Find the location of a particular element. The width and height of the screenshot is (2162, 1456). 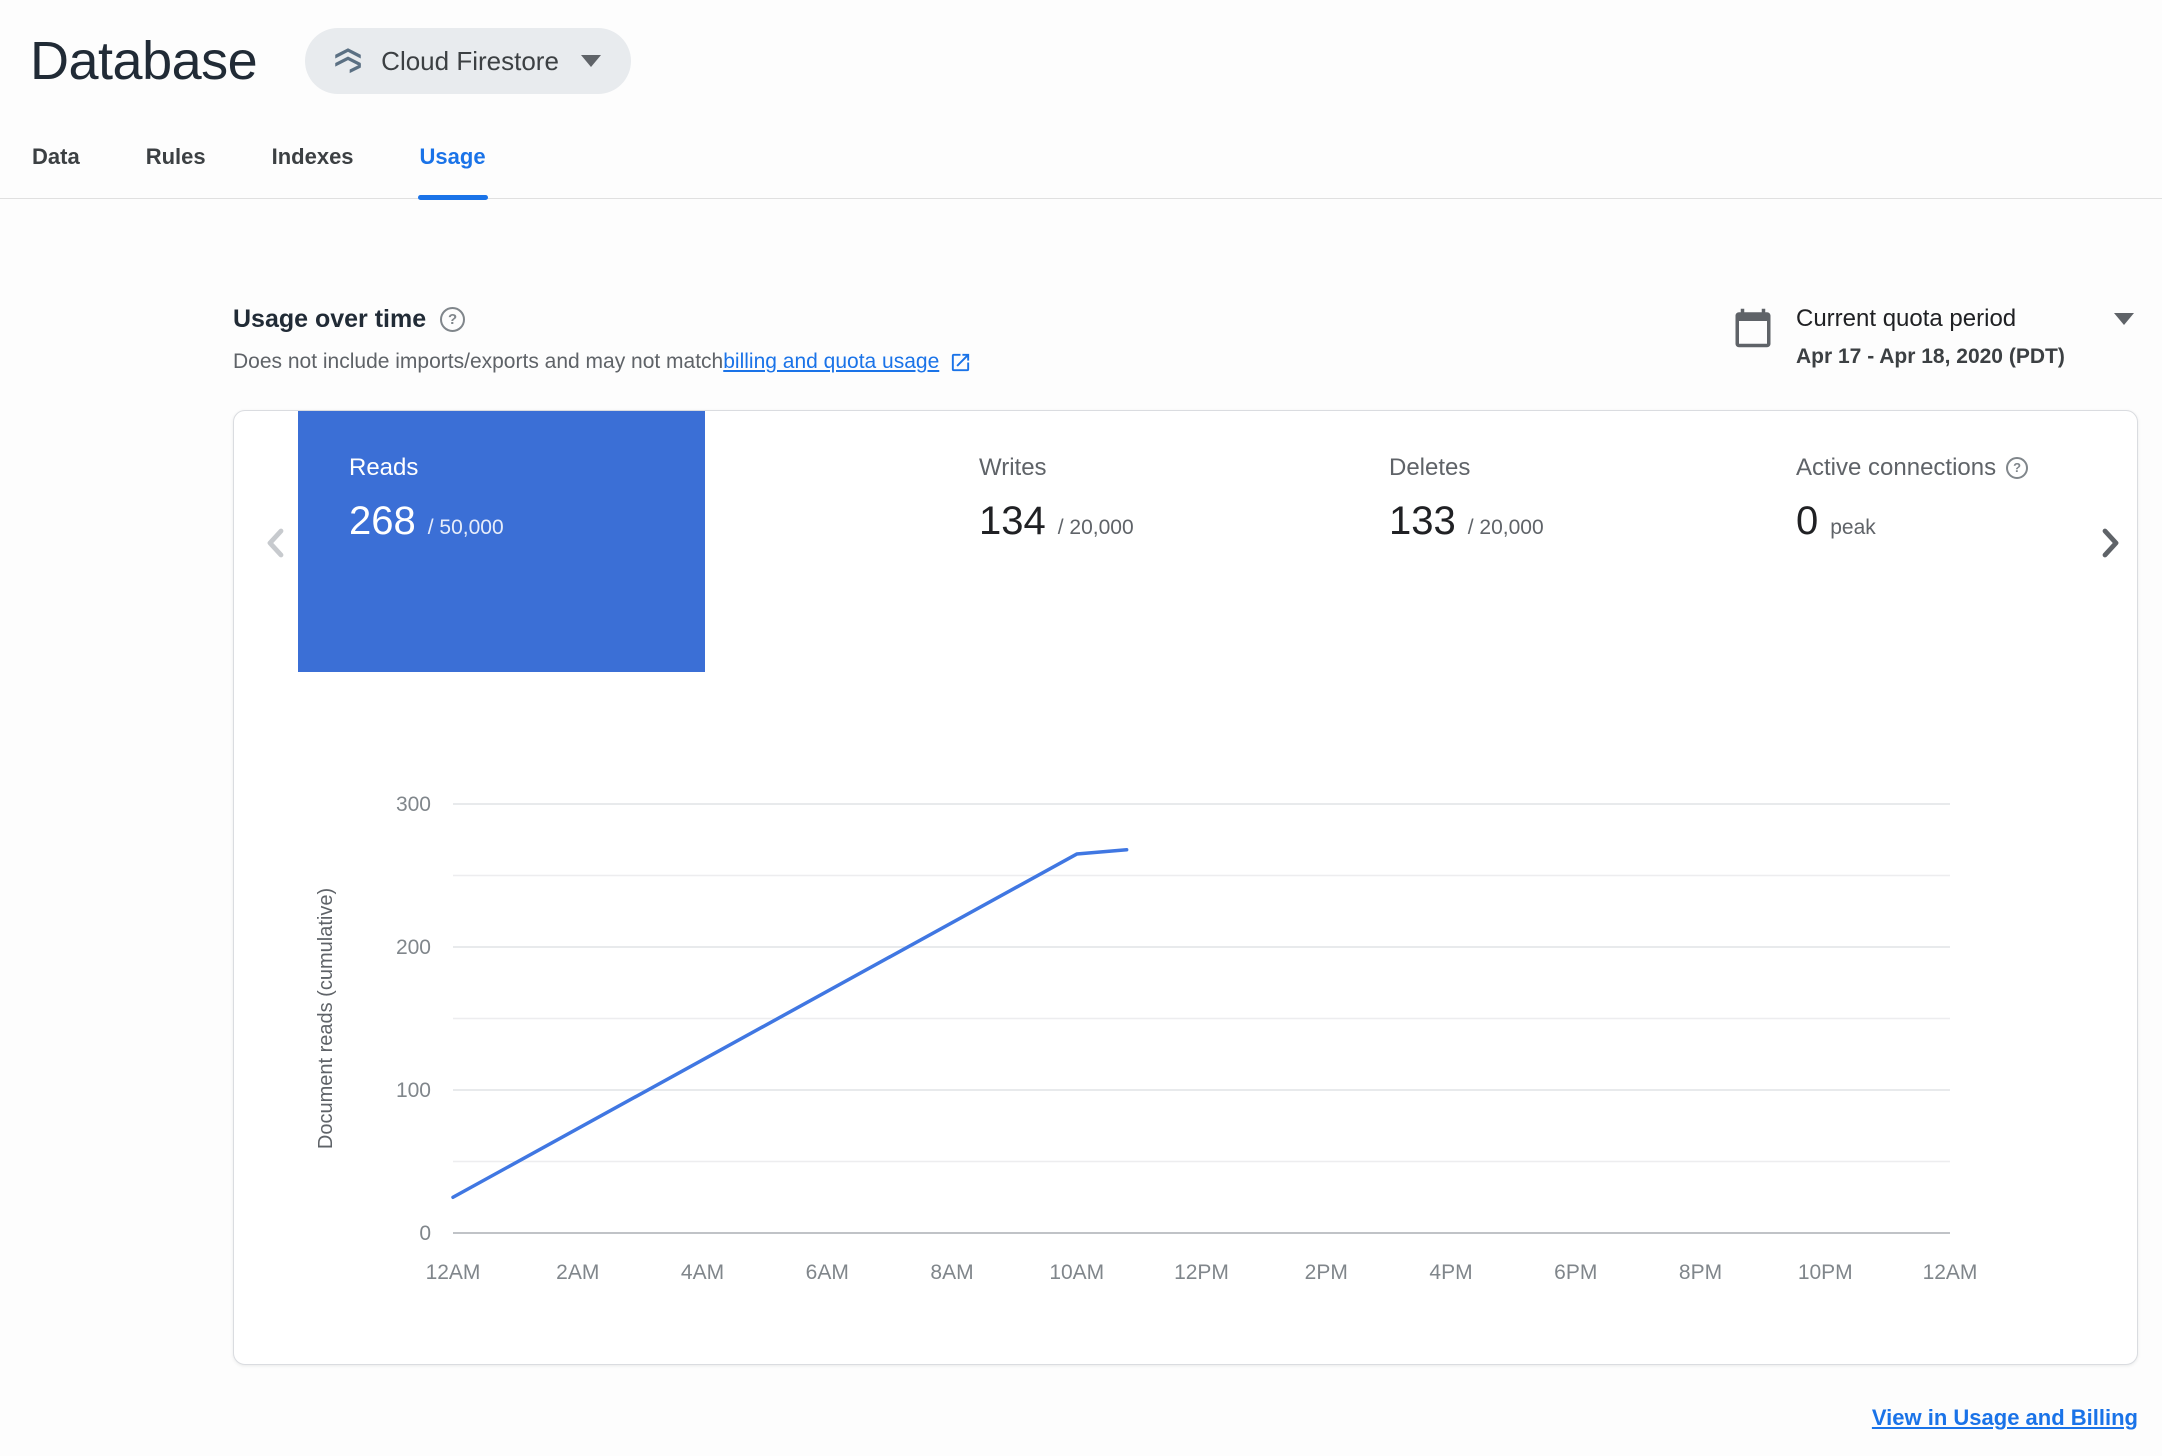

quota-period-range: Apr 17 - Apr 18, 2020 (PDT) is located at coordinates (1930, 356).